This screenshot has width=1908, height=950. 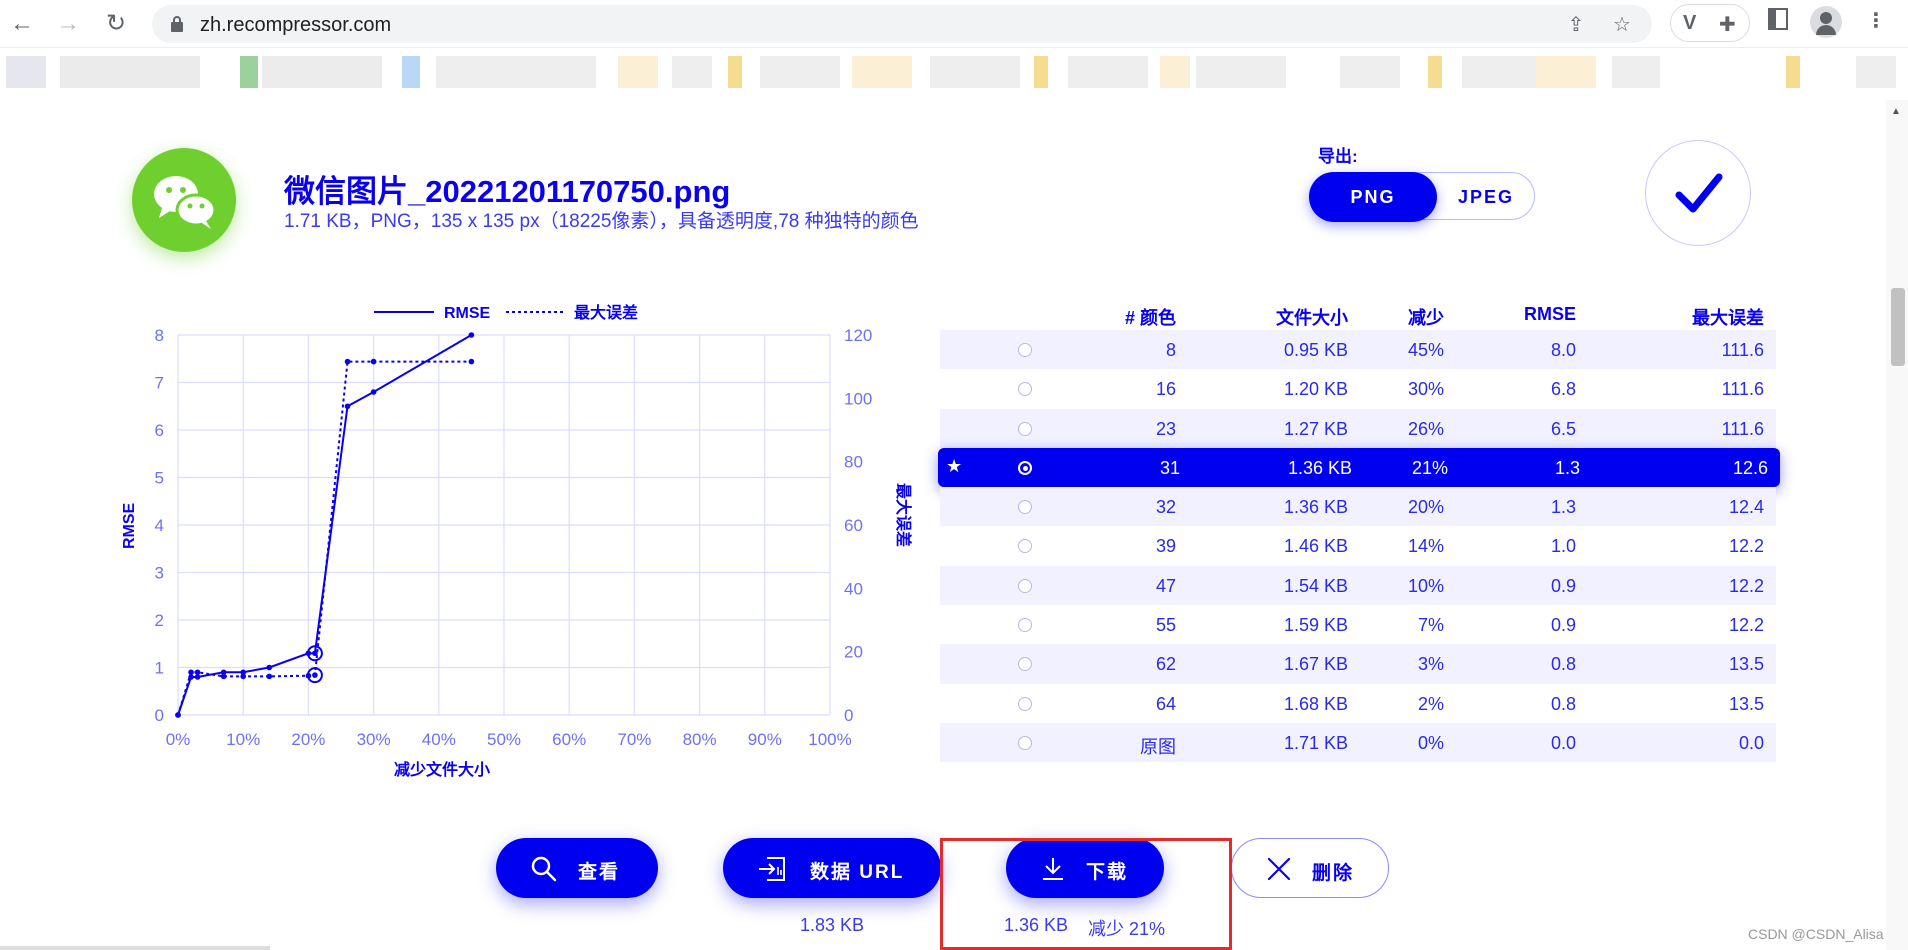 I want to click on delete-label: 删除, so click(x=1333, y=873).